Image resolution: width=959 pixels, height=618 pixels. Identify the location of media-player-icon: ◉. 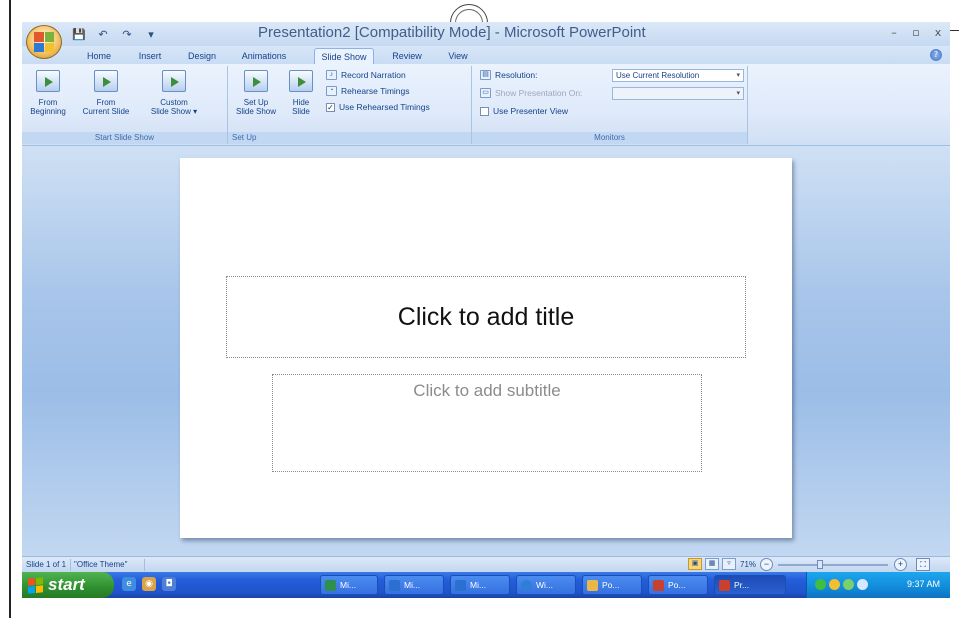
(149, 584).